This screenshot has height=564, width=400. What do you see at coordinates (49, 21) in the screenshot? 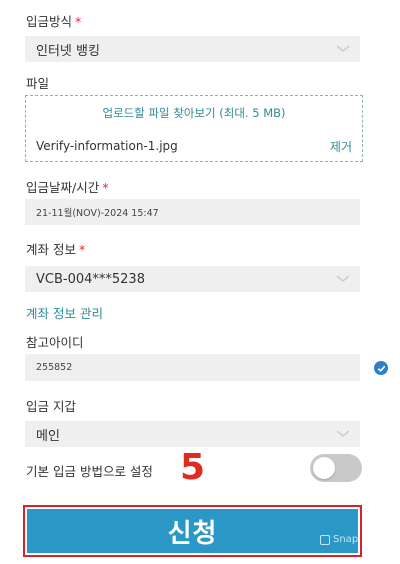
I see `deposit-method-label-text: 입금방식` at bounding box center [49, 21].